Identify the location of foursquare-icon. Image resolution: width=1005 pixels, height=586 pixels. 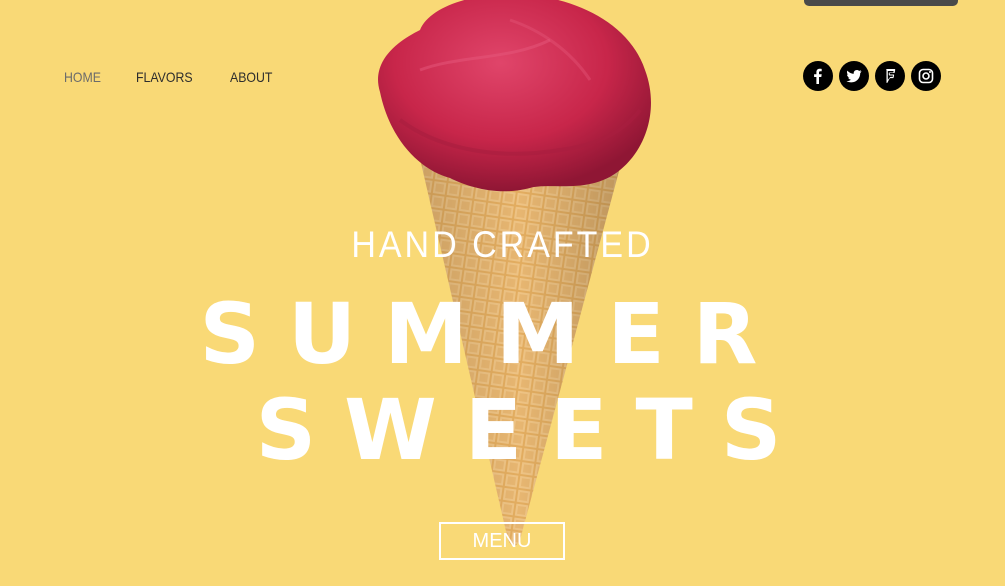
(890, 76).